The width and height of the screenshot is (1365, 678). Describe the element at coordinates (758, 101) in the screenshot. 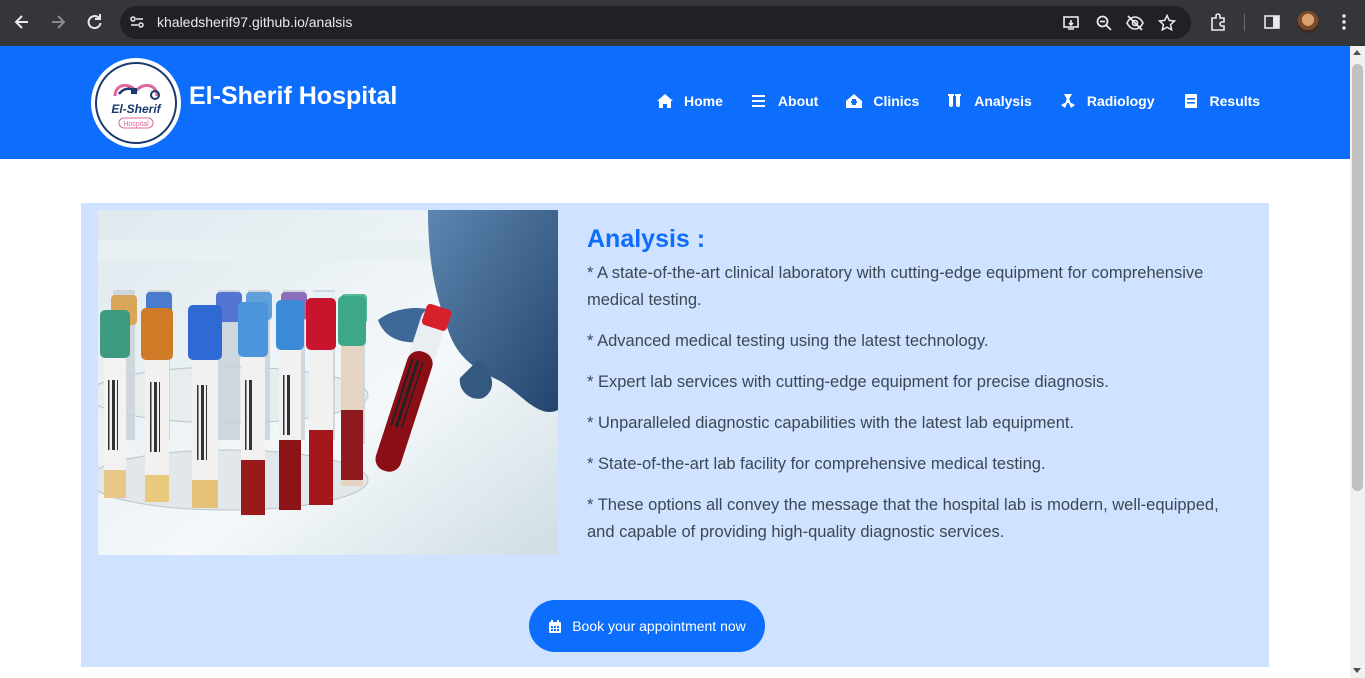

I see `bars-icon` at that location.